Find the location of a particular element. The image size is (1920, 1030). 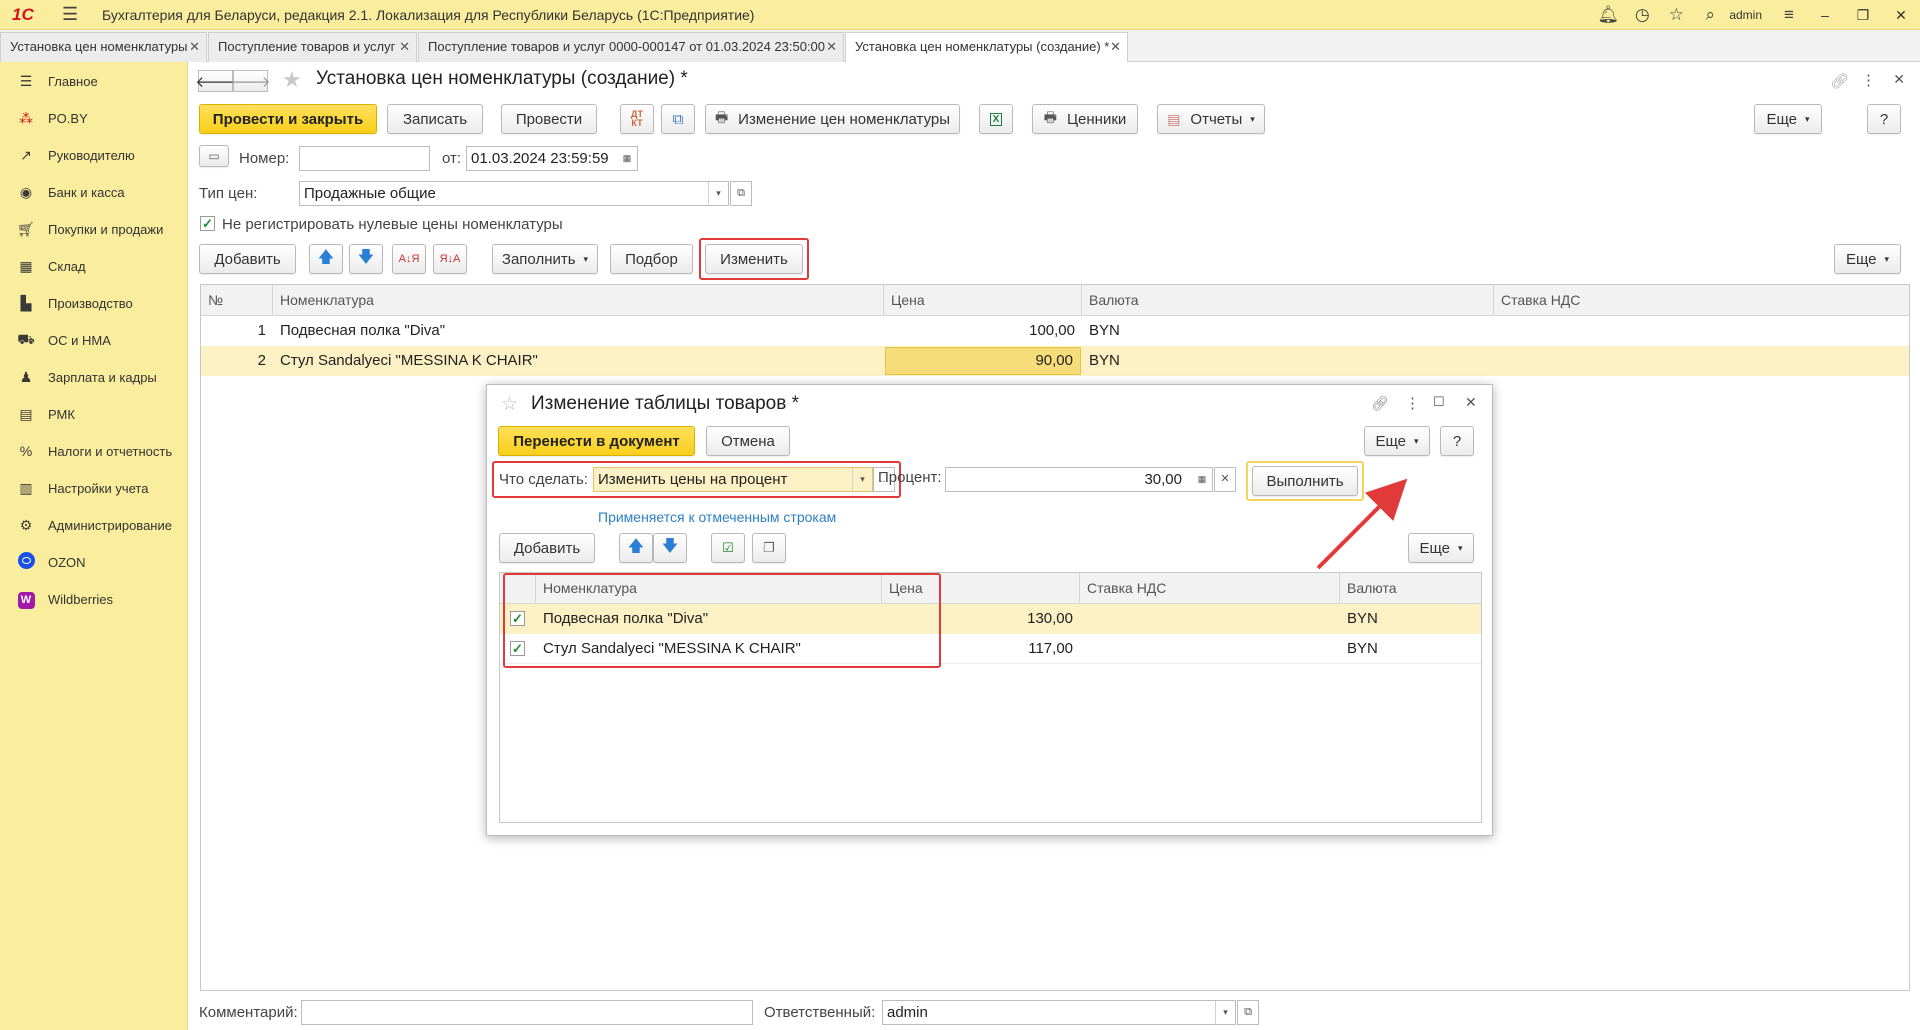

open-responsible-button: ⧉ is located at coordinates (1248, 1012).